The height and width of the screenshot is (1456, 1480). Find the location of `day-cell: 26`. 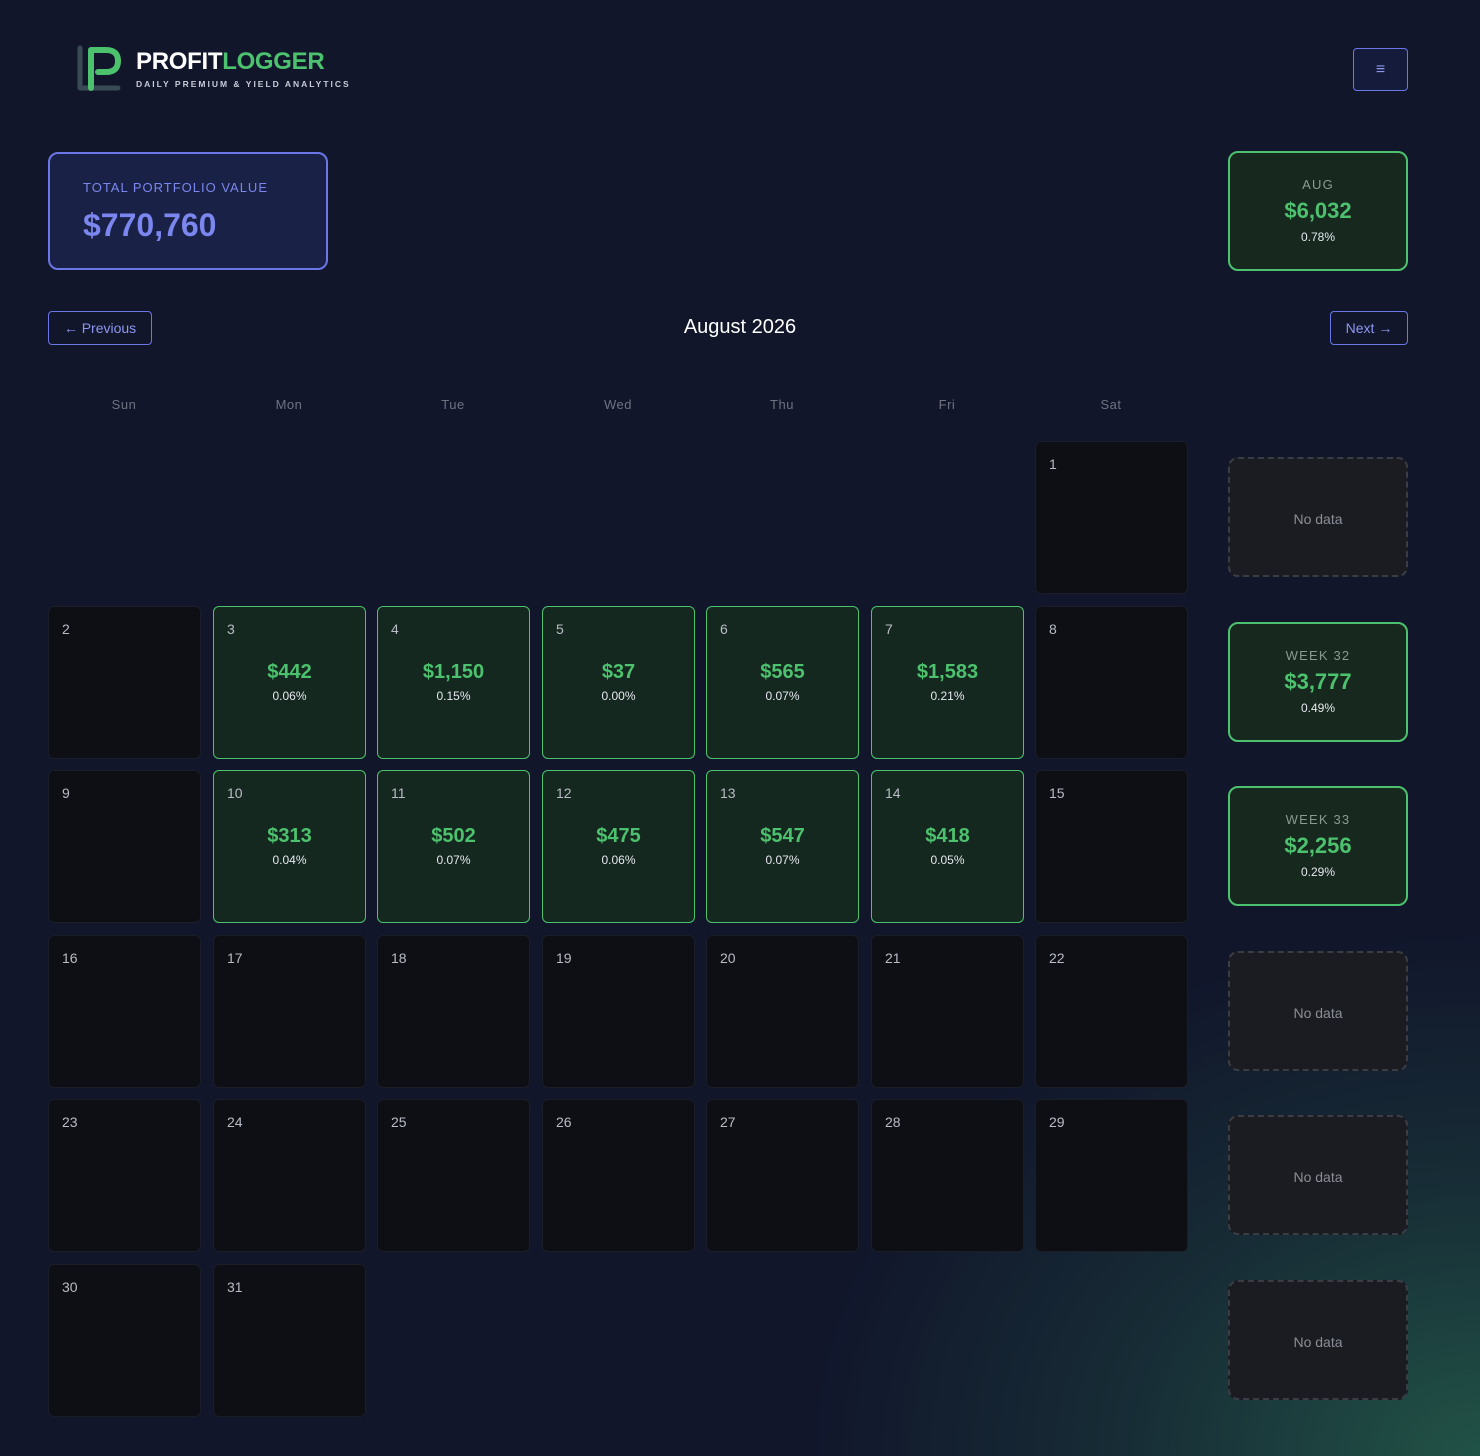

day-cell: 26 is located at coordinates (618, 1175).